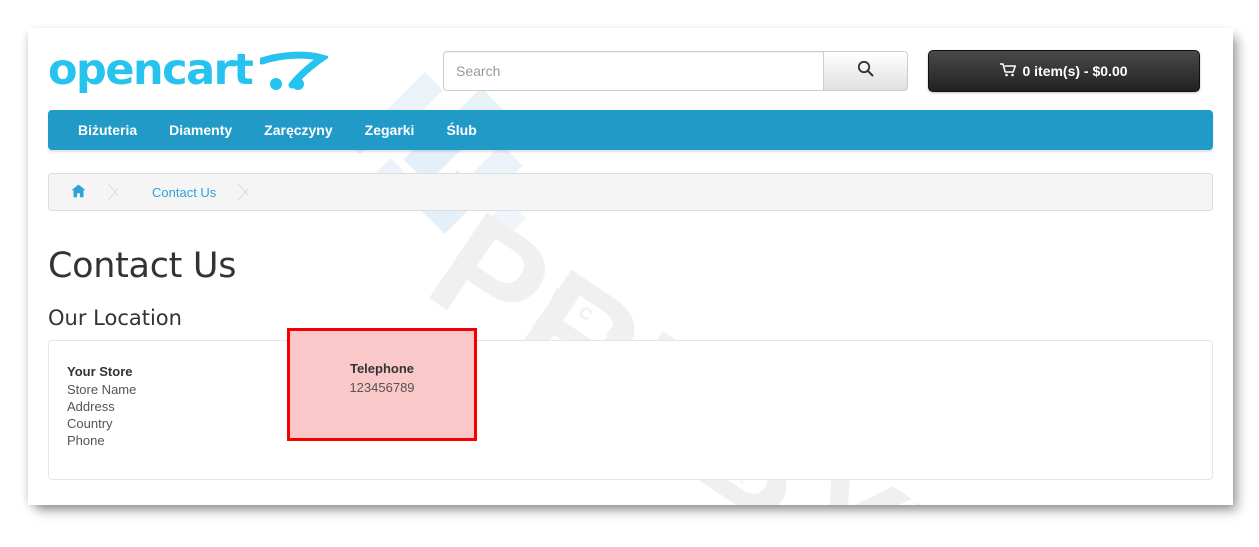 The height and width of the screenshot is (547, 1259). Describe the element at coordinates (91, 406) in the screenshot. I see `store-line-address: Address` at that location.